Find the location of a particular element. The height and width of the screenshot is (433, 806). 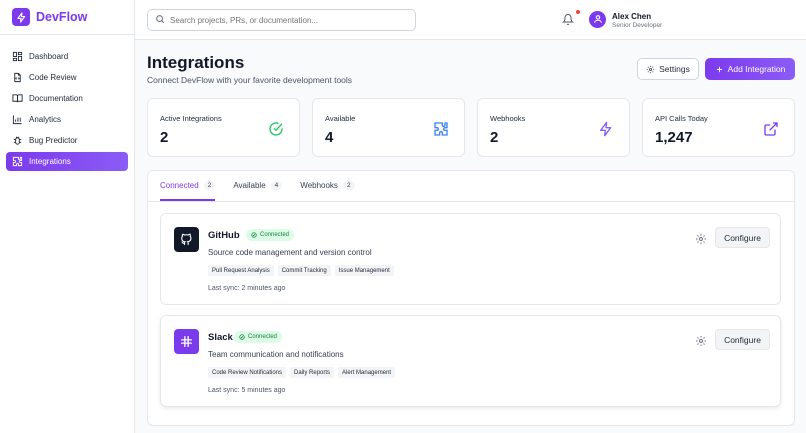

integration-description: Team communication and notifications is located at coordinates (276, 354).